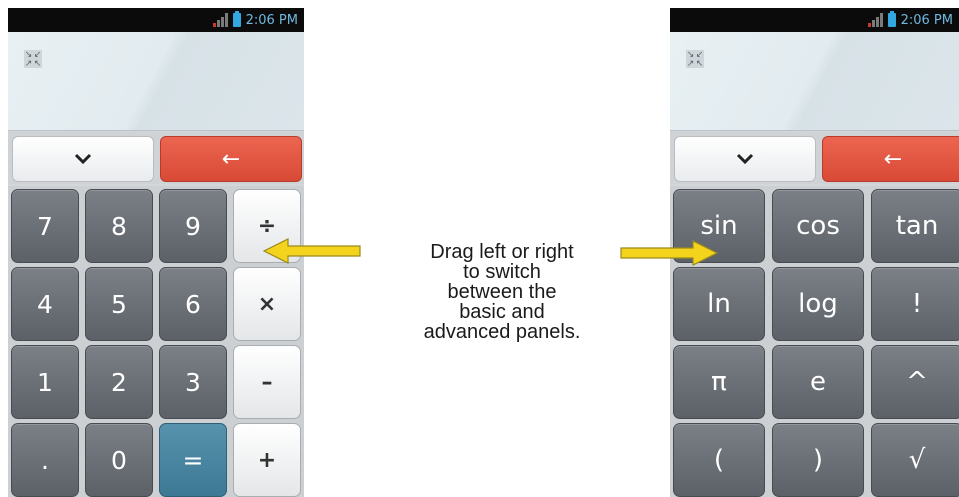 This screenshot has height=497, width=959. I want to click on cos-key: cos, so click(818, 226).